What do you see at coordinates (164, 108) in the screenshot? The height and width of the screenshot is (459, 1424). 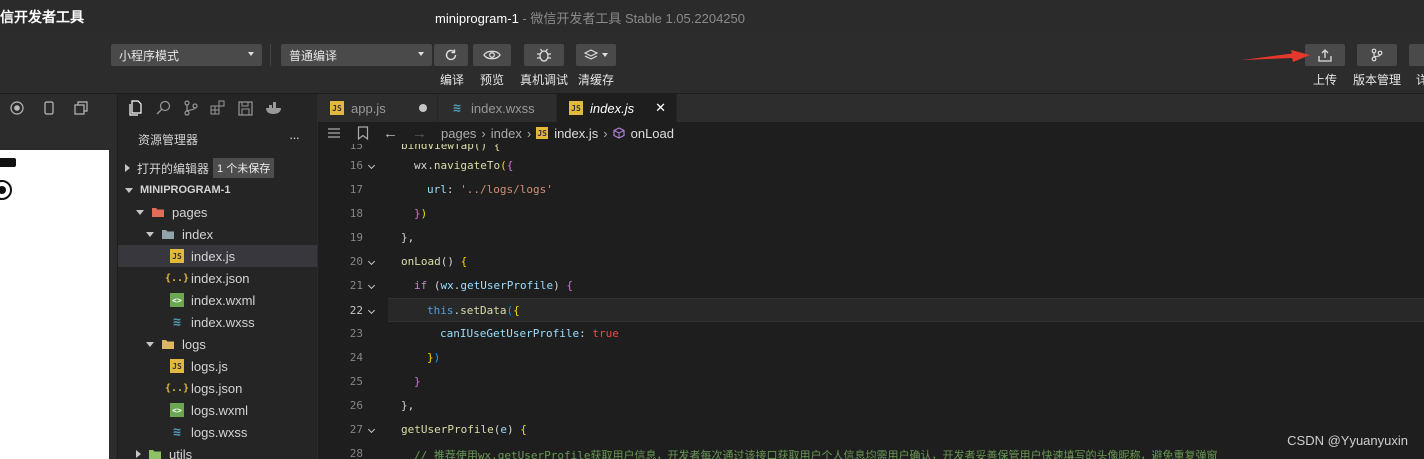 I see `search-icon` at bounding box center [164, 108].